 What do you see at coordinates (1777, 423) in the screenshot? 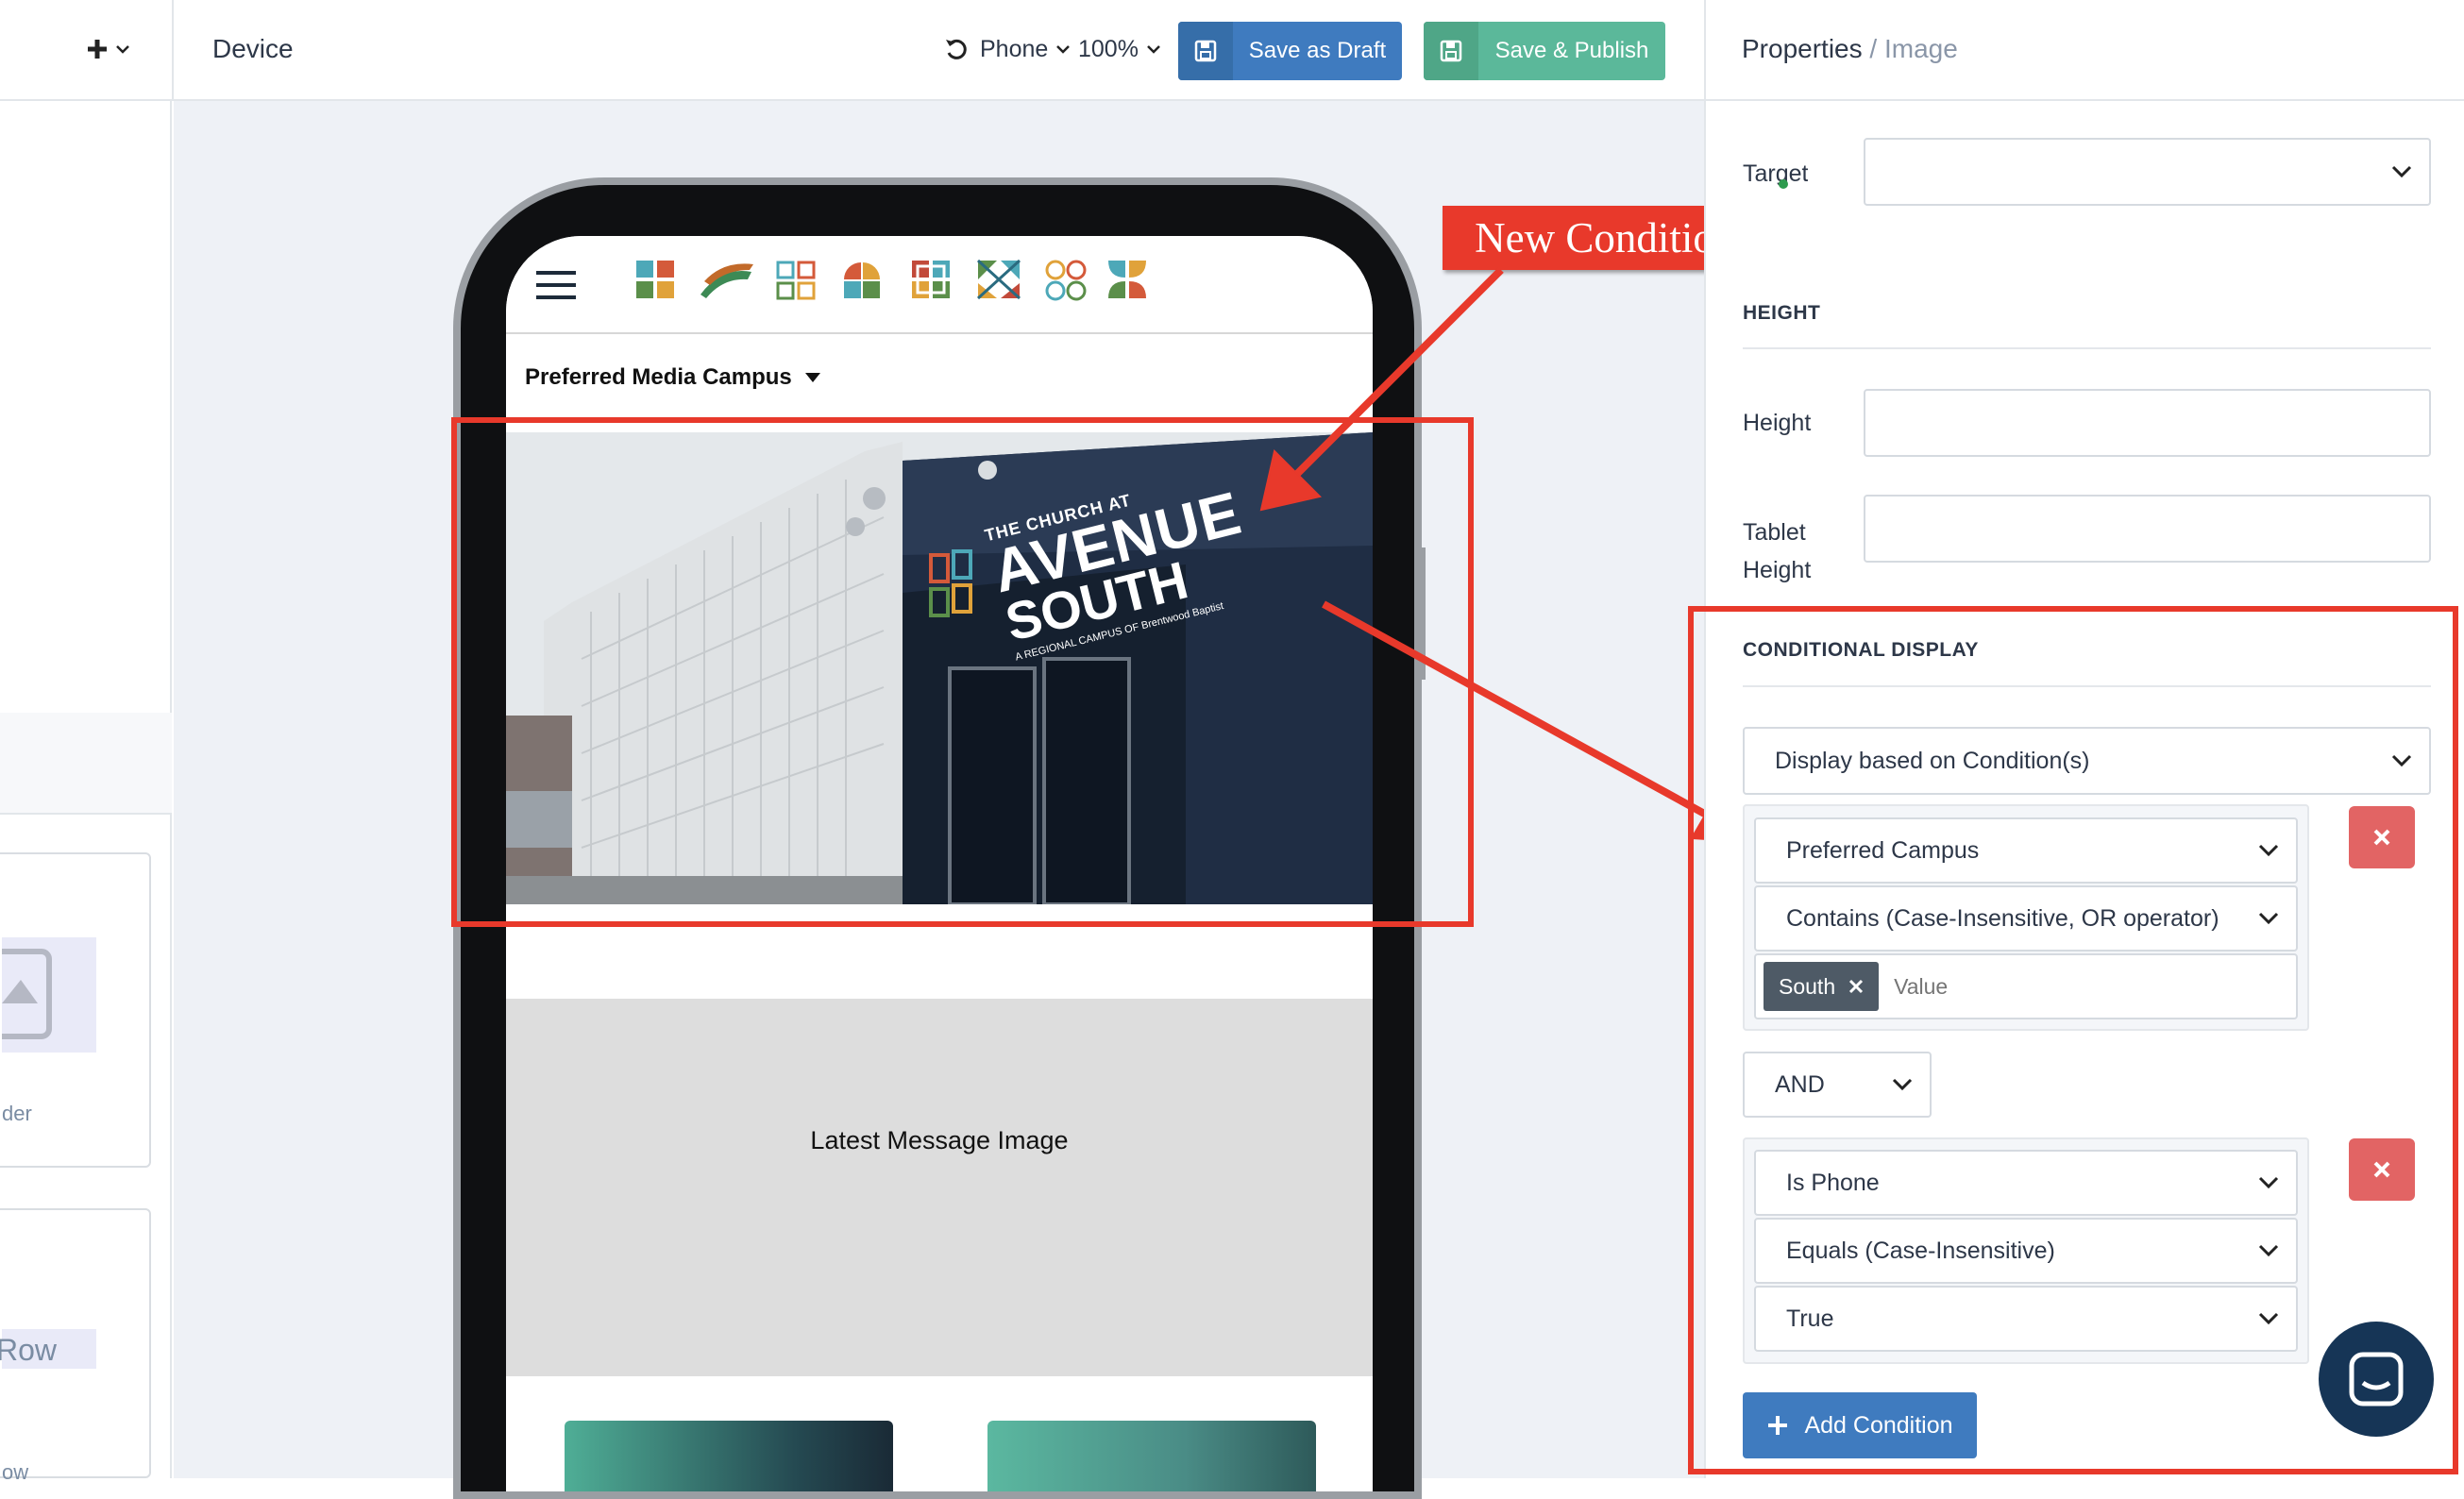
I see `height-label: Height` at bounding box center [1777, 423].